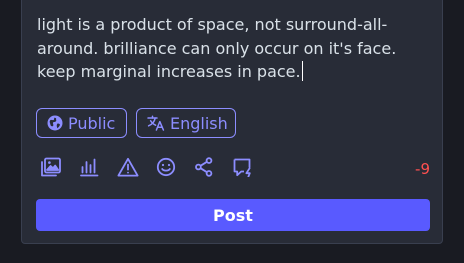 The width and height of the screenshot is (464, 263). What do you see at coordinates (422, 169) in the screenshot?
I see `character-counter: -9` at bounding box center [422, 169].